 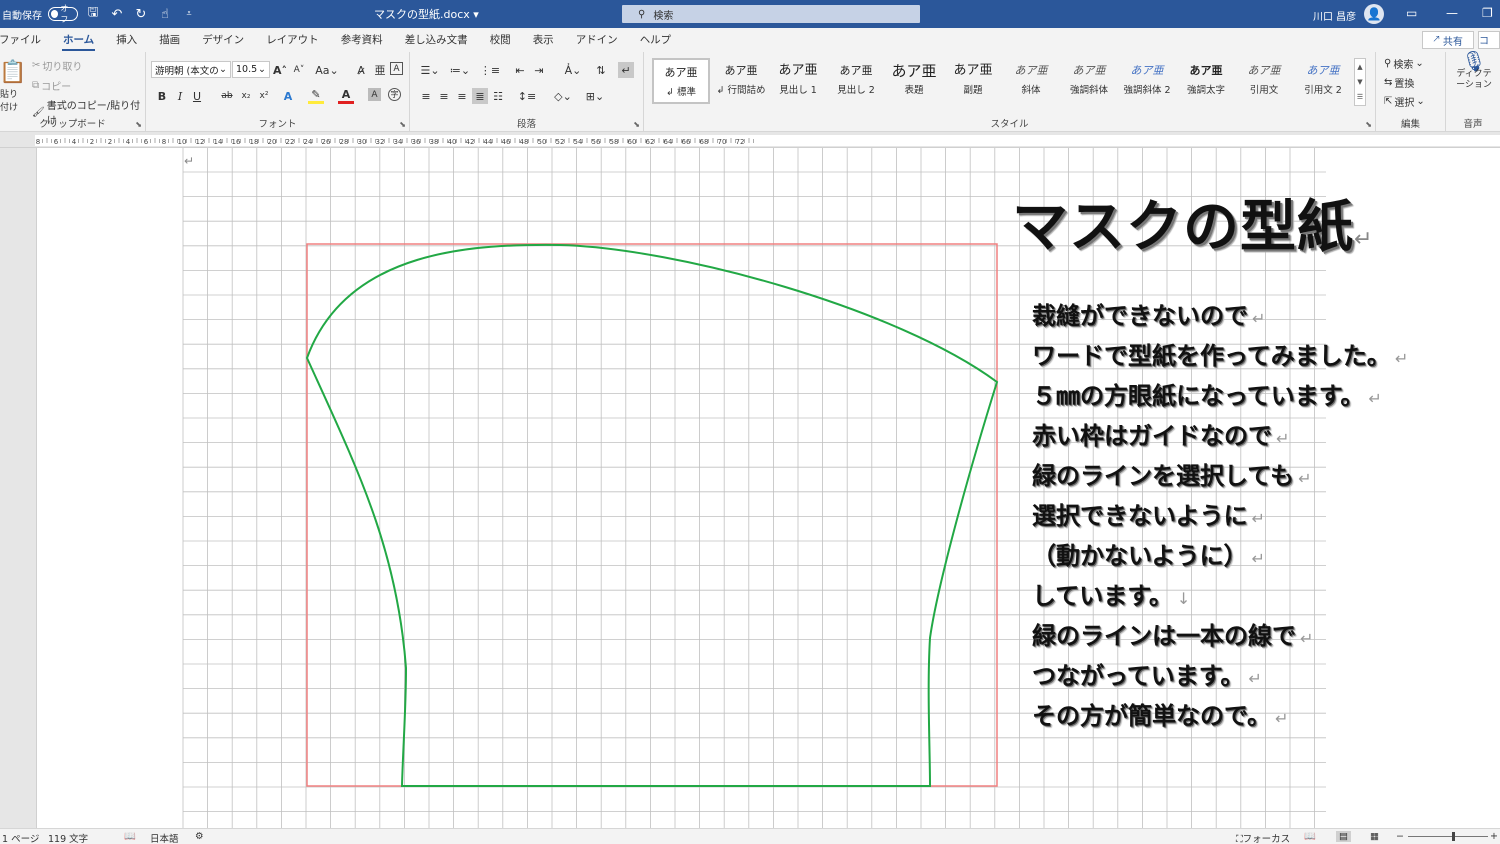 What do you see at coordinates (1220, 436) in the screenshot?
I see `paragraph: 赤い枠はガイドなので ↵` at bounding box center [1220, 436].